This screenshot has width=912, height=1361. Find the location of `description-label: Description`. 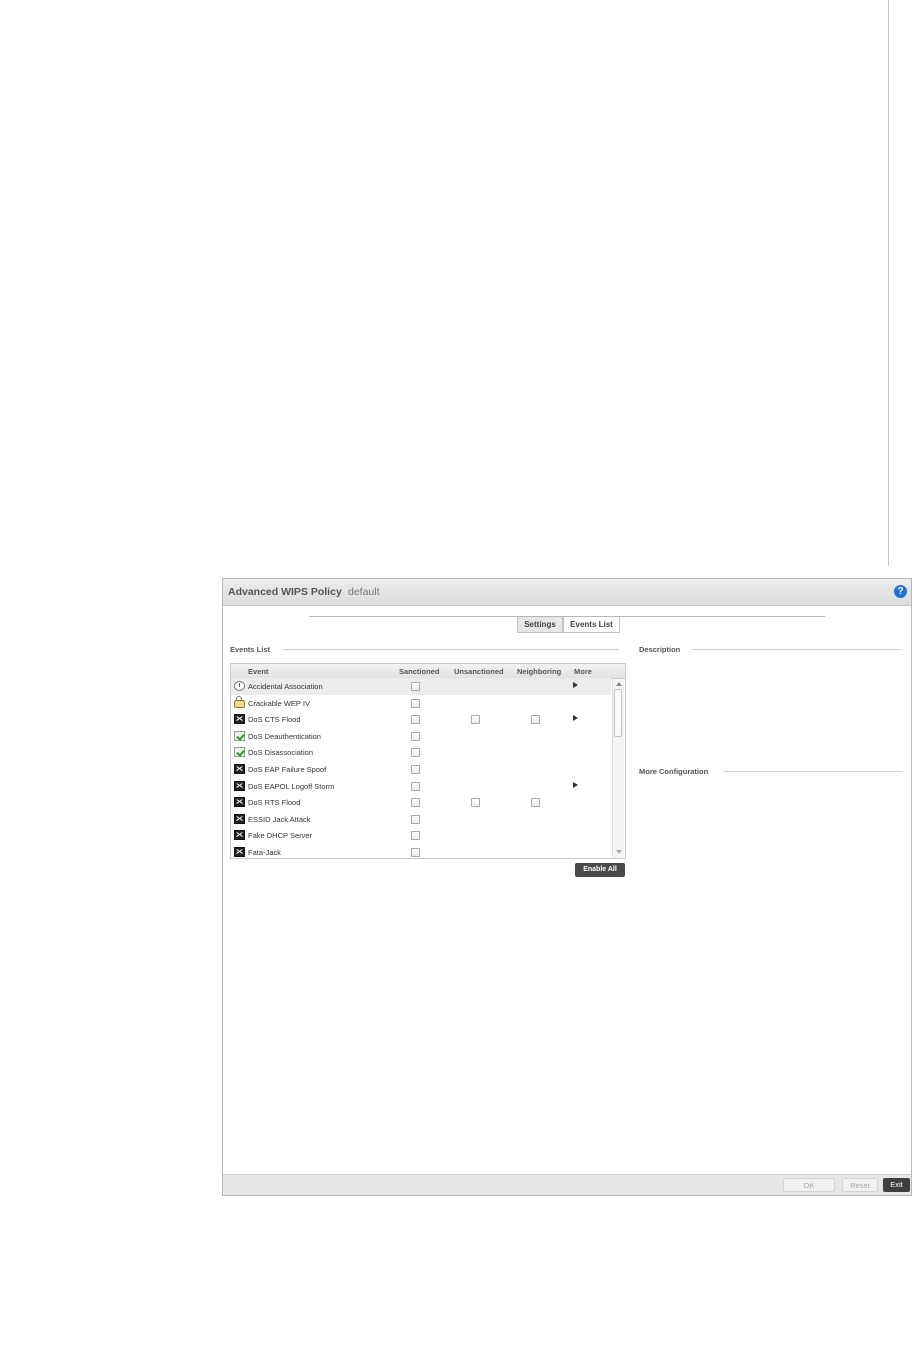

description-label: Description is located at coordinates (660, 649).